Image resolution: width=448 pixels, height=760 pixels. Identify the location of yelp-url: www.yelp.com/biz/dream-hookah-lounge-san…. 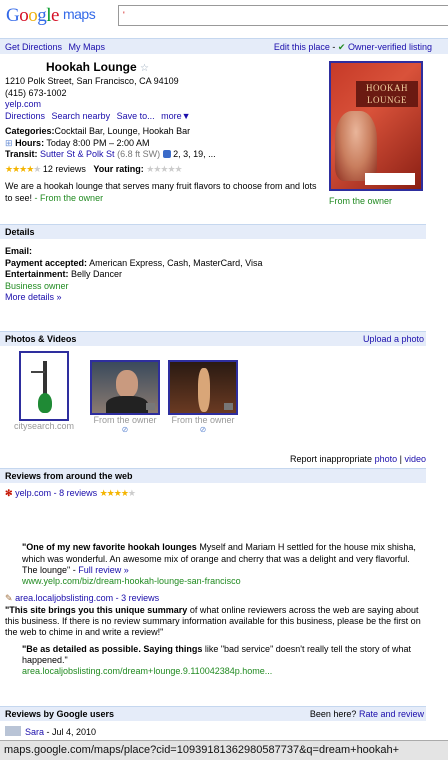
(131, 581).